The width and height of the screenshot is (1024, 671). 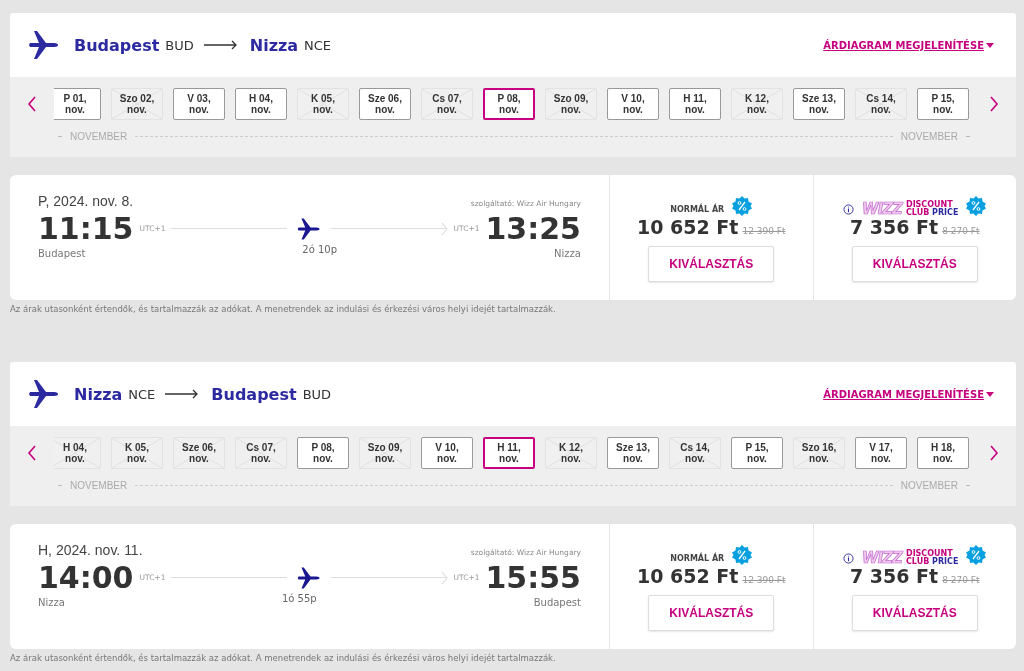 What do you see at coordinates (86, 577) in the screenshot?
I see `departure-time: 14:00` at bounding box center [86, 577].